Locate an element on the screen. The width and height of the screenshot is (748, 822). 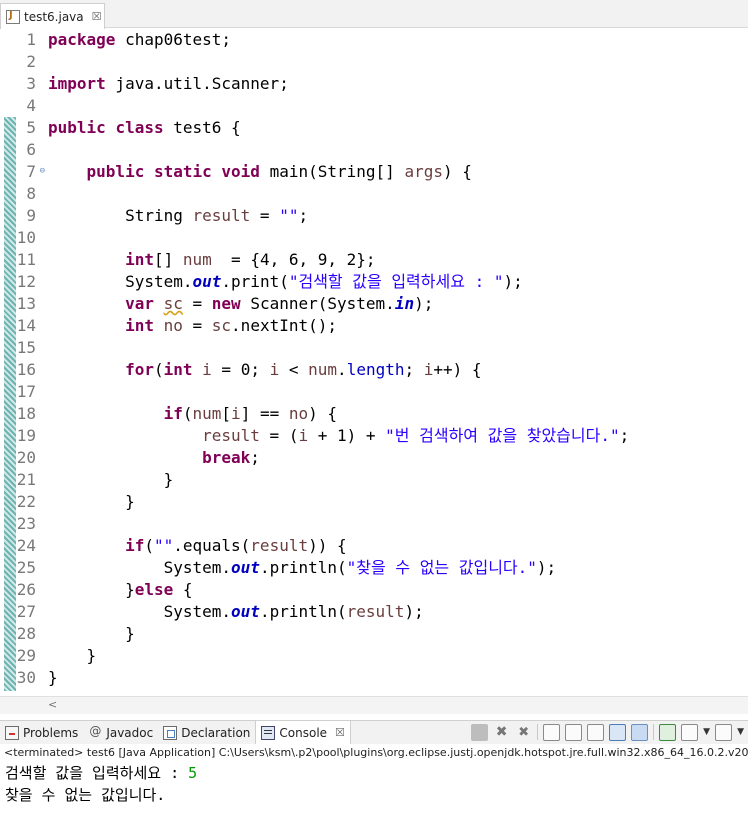
code-token: package is located at coordinates (82, 39).